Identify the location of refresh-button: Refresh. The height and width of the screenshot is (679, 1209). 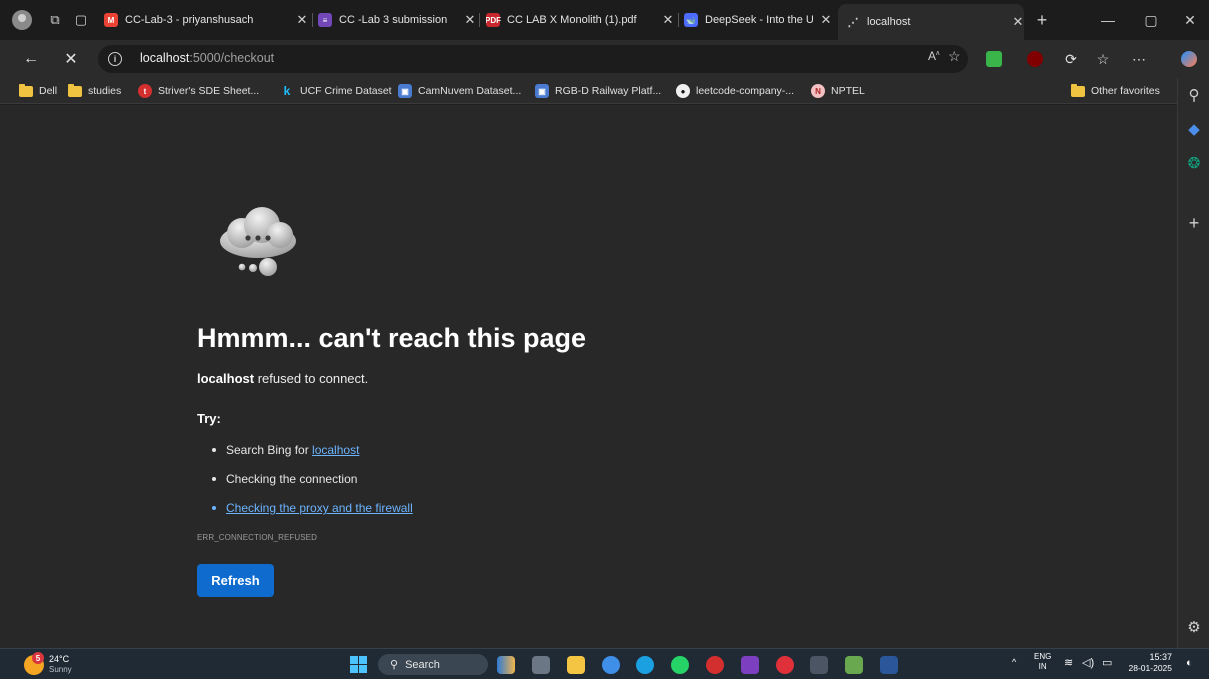
(235, 580).